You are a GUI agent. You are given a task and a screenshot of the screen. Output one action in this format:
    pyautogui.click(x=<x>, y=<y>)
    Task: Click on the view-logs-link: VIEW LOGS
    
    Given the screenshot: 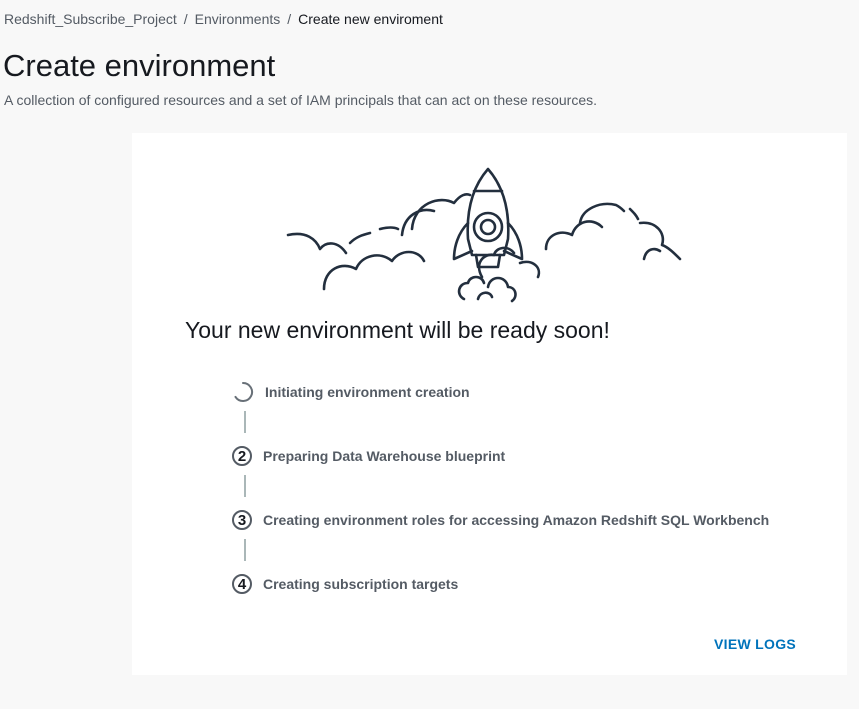 What is the action you would take?
    pyautogui.click(x=755, y=644)
    